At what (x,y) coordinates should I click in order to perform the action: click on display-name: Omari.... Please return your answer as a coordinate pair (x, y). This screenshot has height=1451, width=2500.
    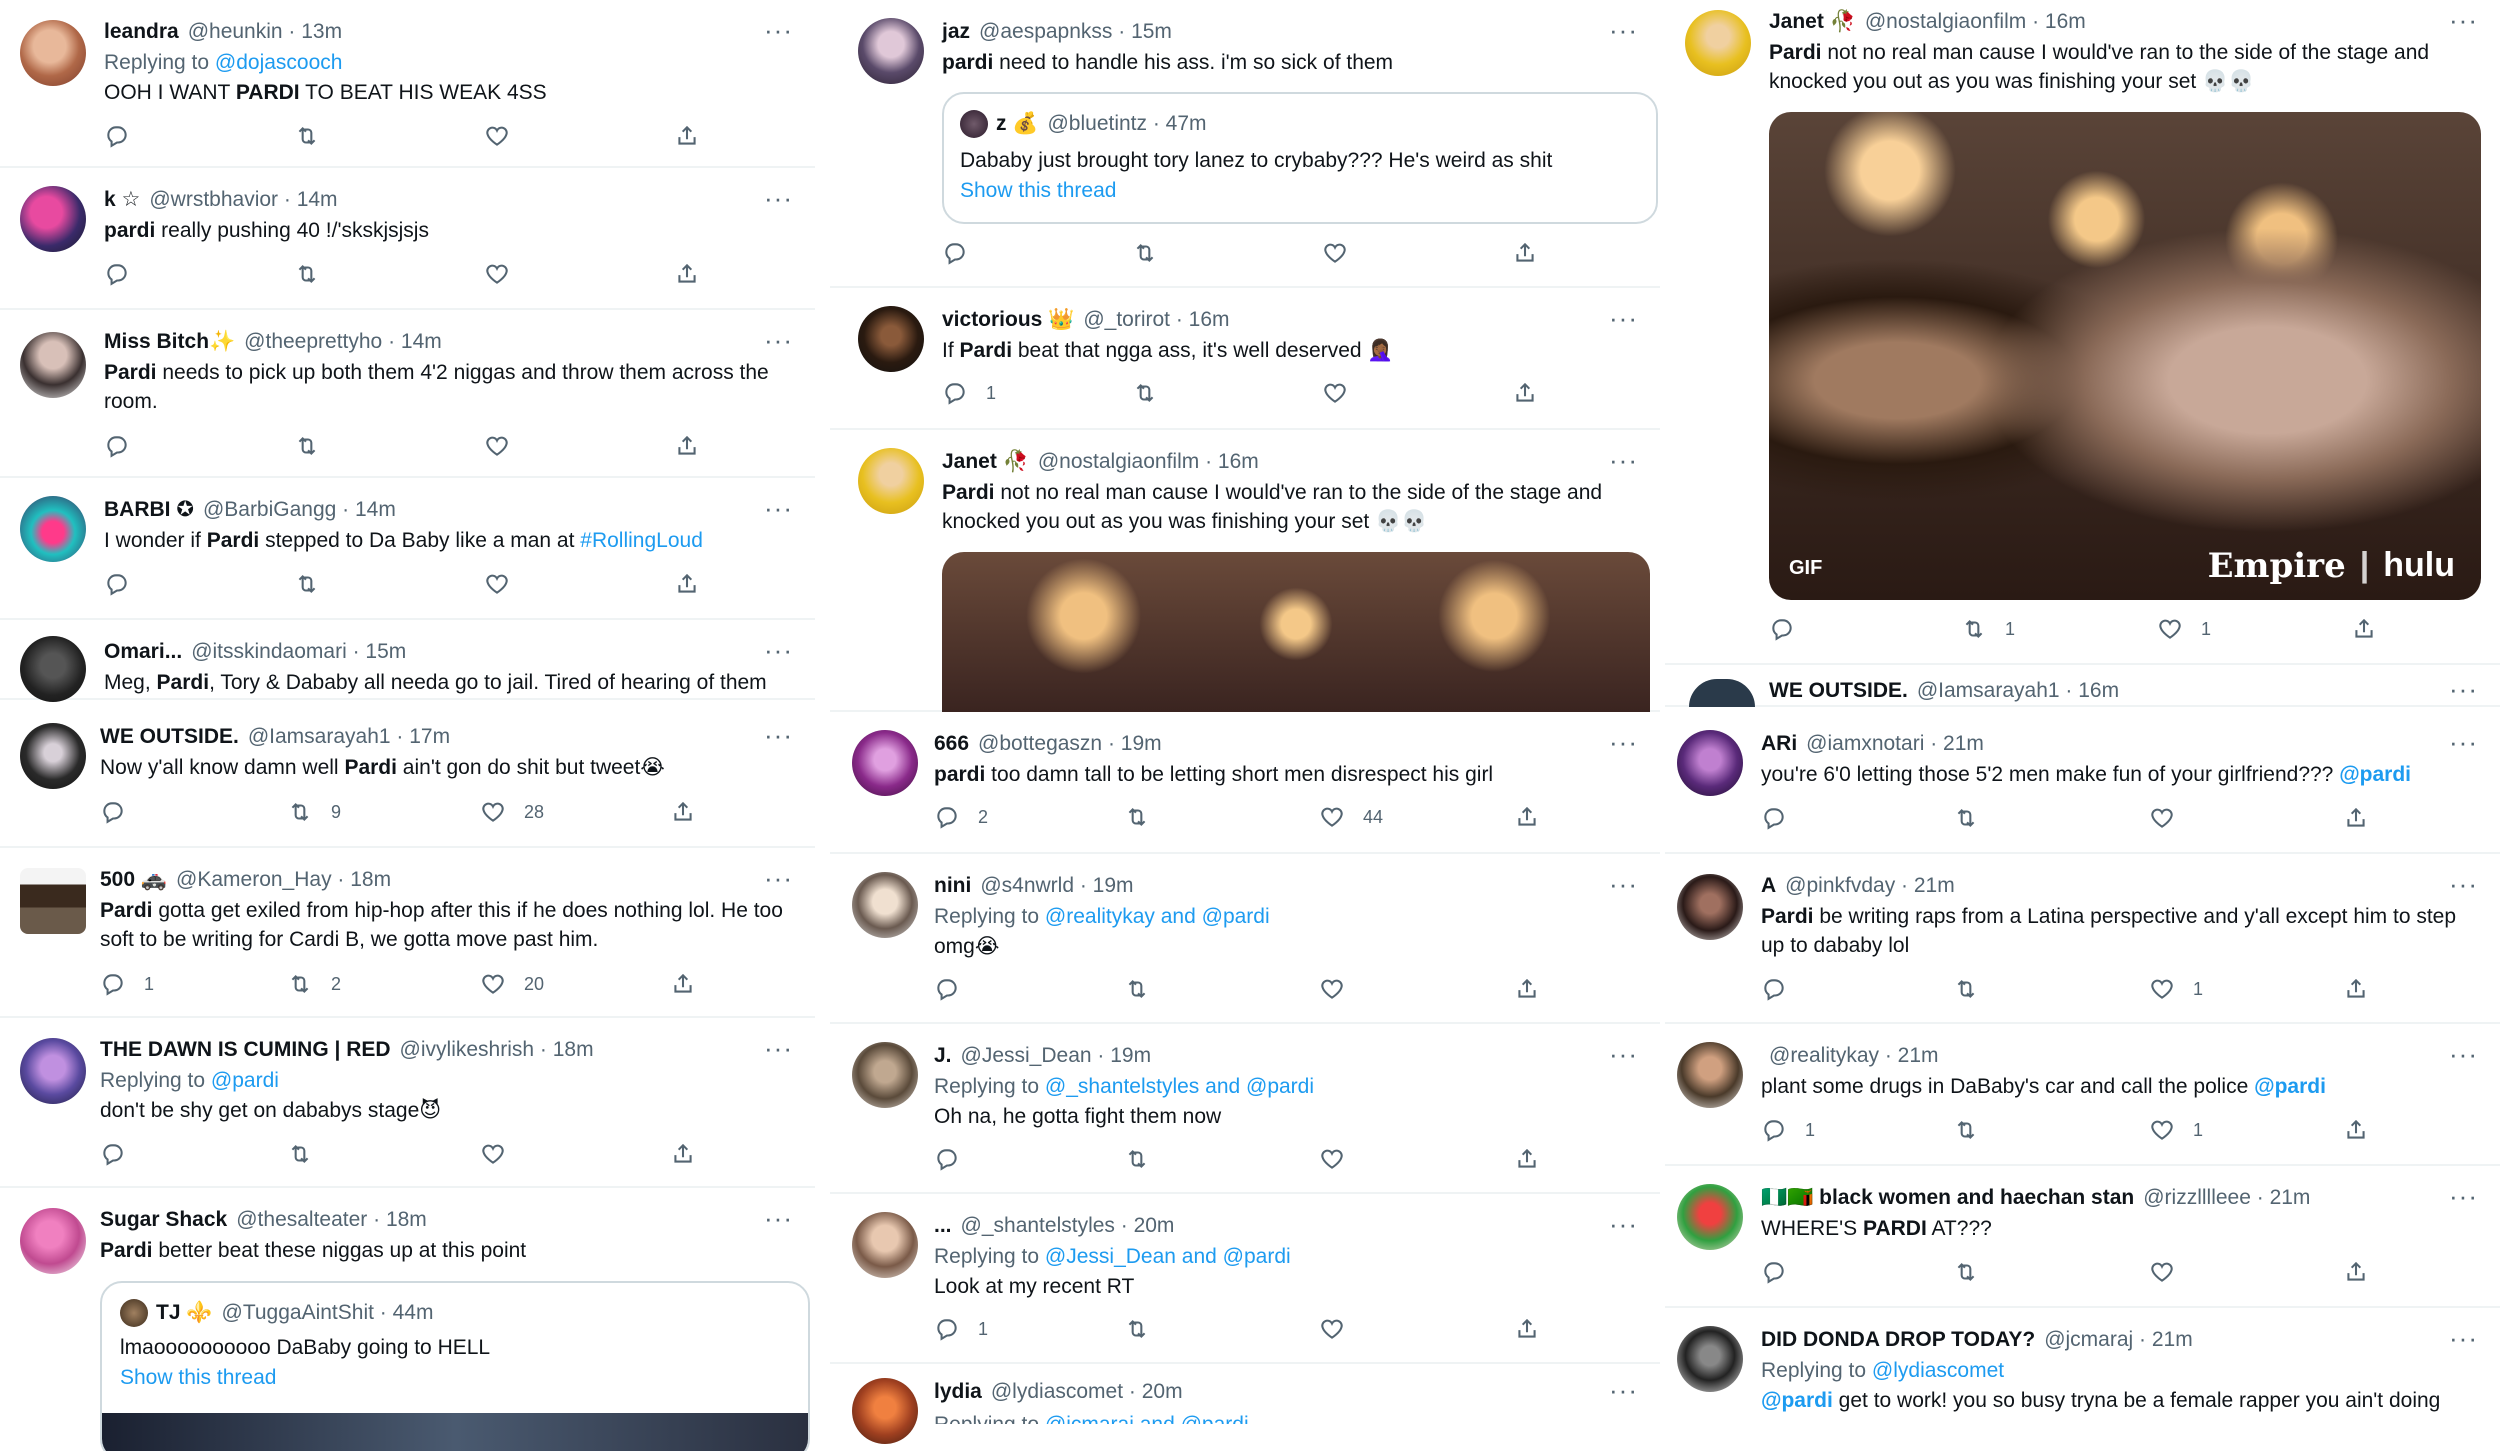
    Looking at the image, I should click on (143, 652).